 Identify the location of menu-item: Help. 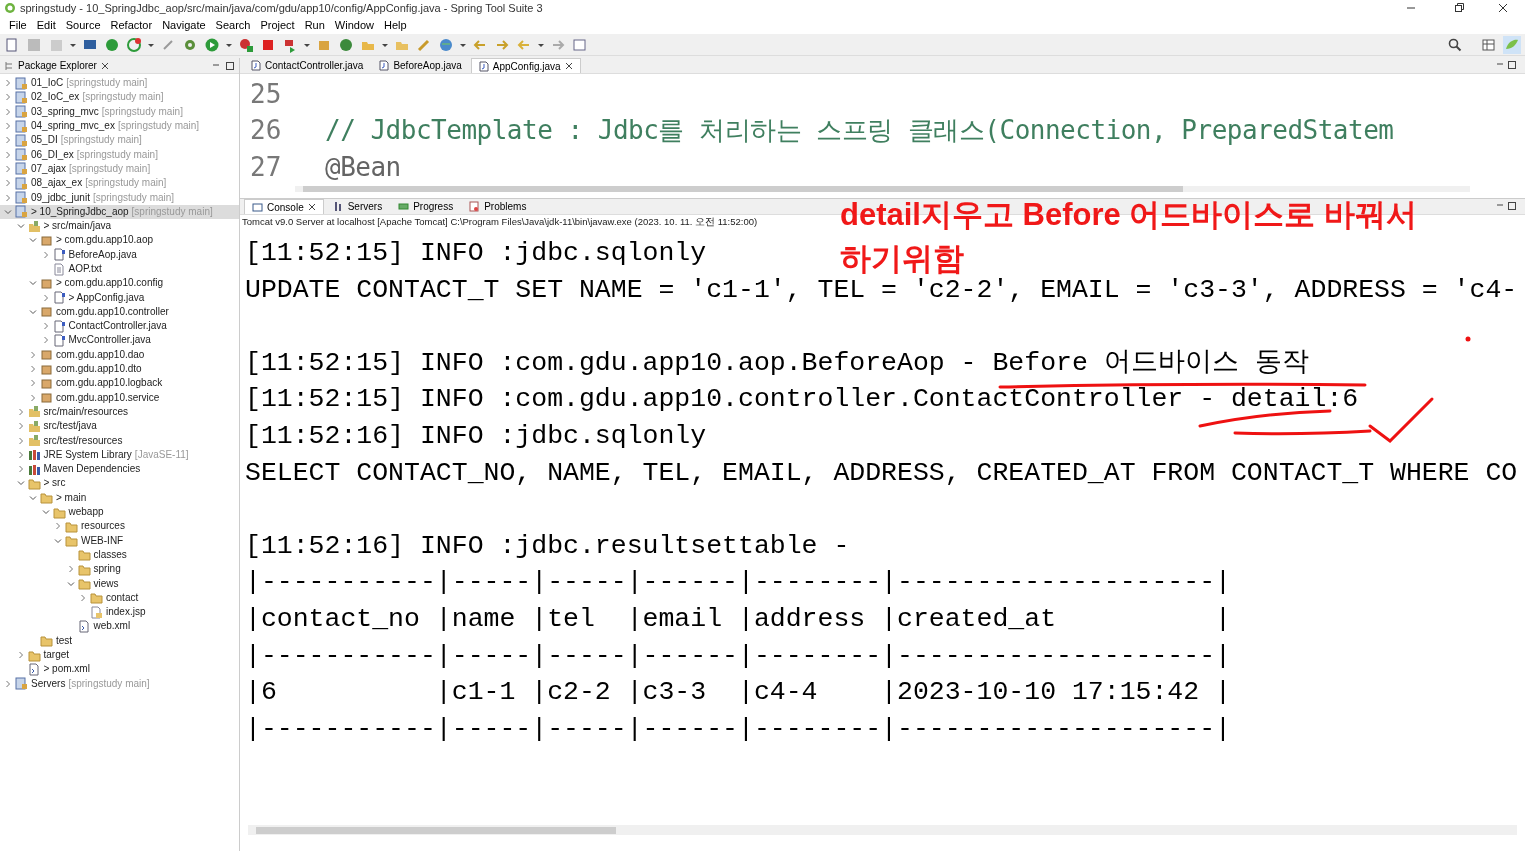
(395, 25).